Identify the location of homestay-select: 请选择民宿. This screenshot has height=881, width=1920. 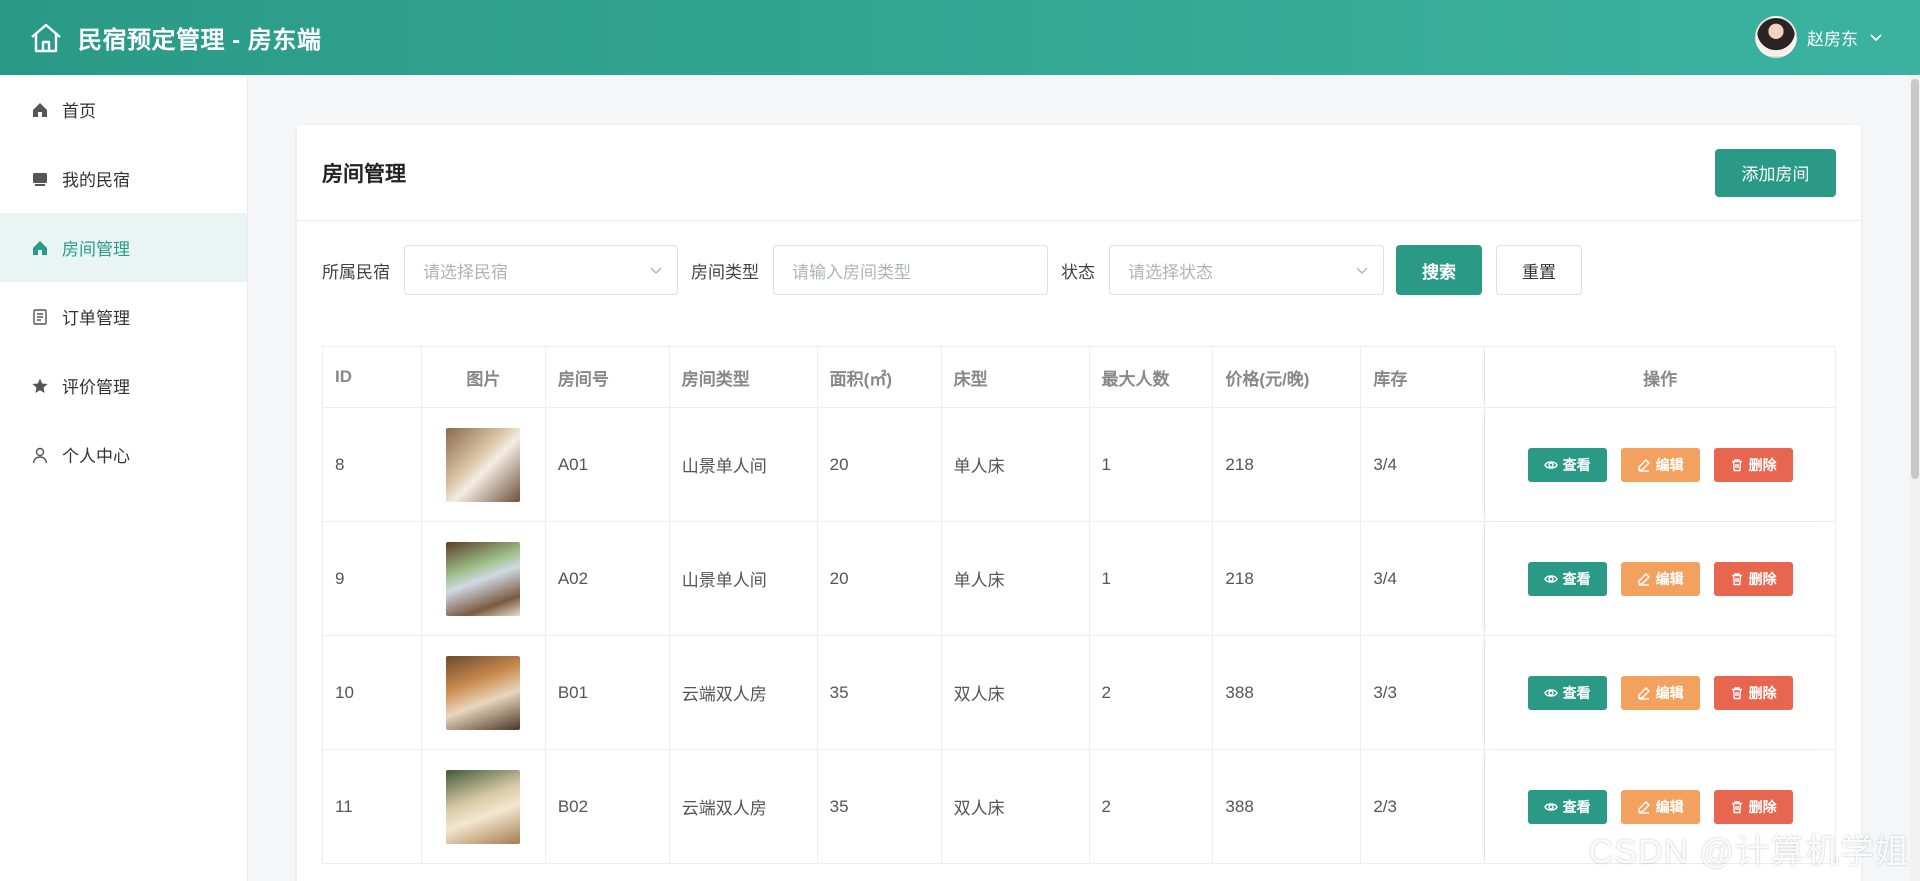
(541, 270).